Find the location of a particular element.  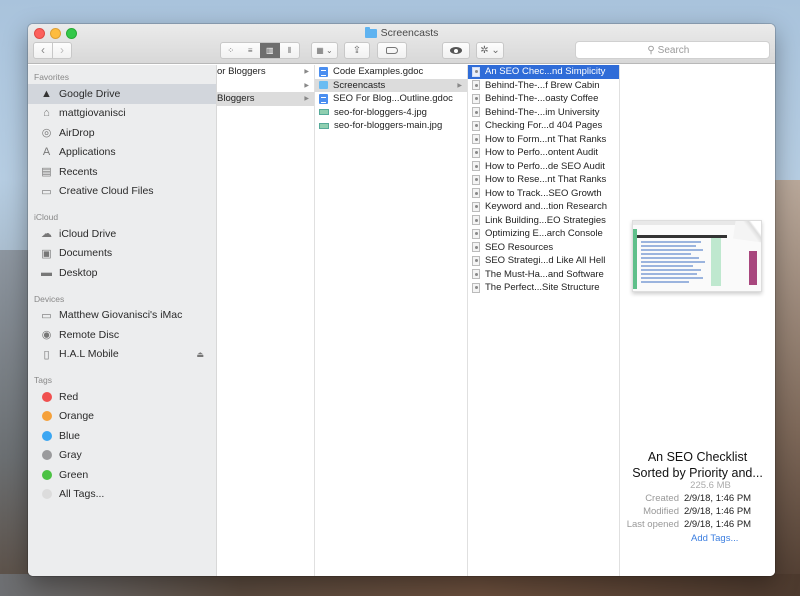

file-row: Link Building...EO Strategies is located at coordinates (543, 221).